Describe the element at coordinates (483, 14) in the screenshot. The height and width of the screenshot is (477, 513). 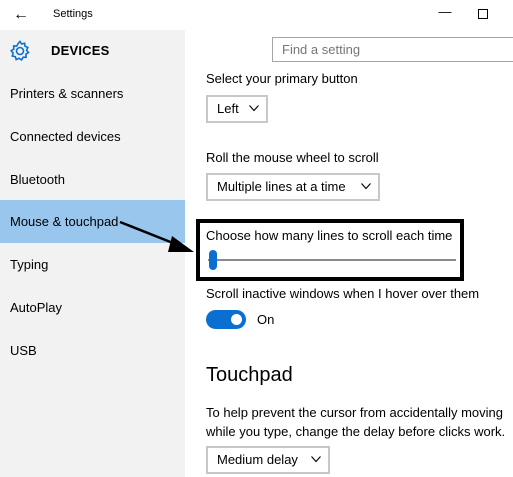
I see `maximize-button` at that location.